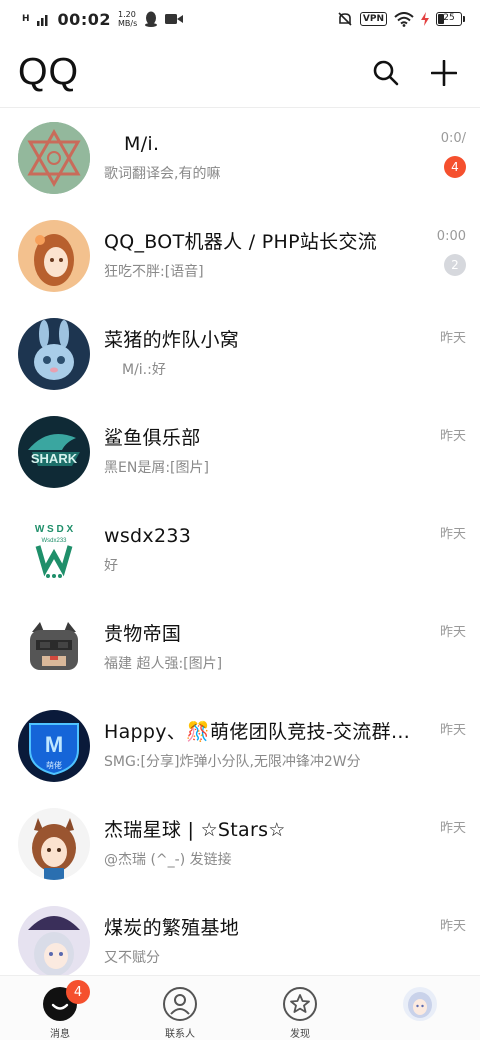 Image resolution: width=480 pixels, height=1040 pixels. I want to click on vpn-badge: VPN, so click(373, 19).